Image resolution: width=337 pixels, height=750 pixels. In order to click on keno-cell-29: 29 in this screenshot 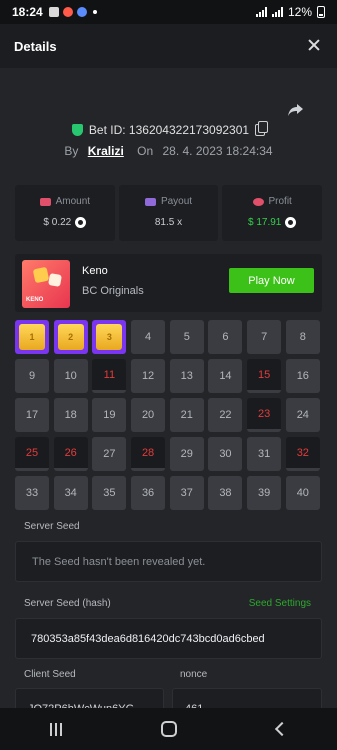, I will do `click(186, 454)`.